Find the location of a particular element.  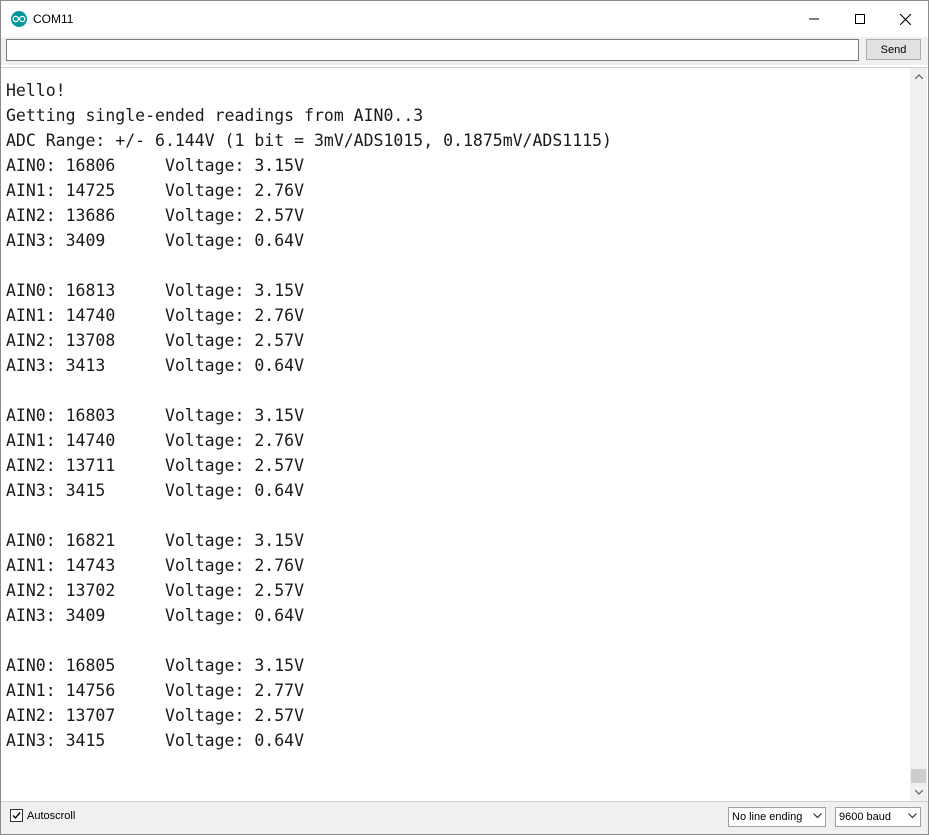

serial-line: AIN2: 13708 Voltage: 2.57V is located at coordinates (155, 340).